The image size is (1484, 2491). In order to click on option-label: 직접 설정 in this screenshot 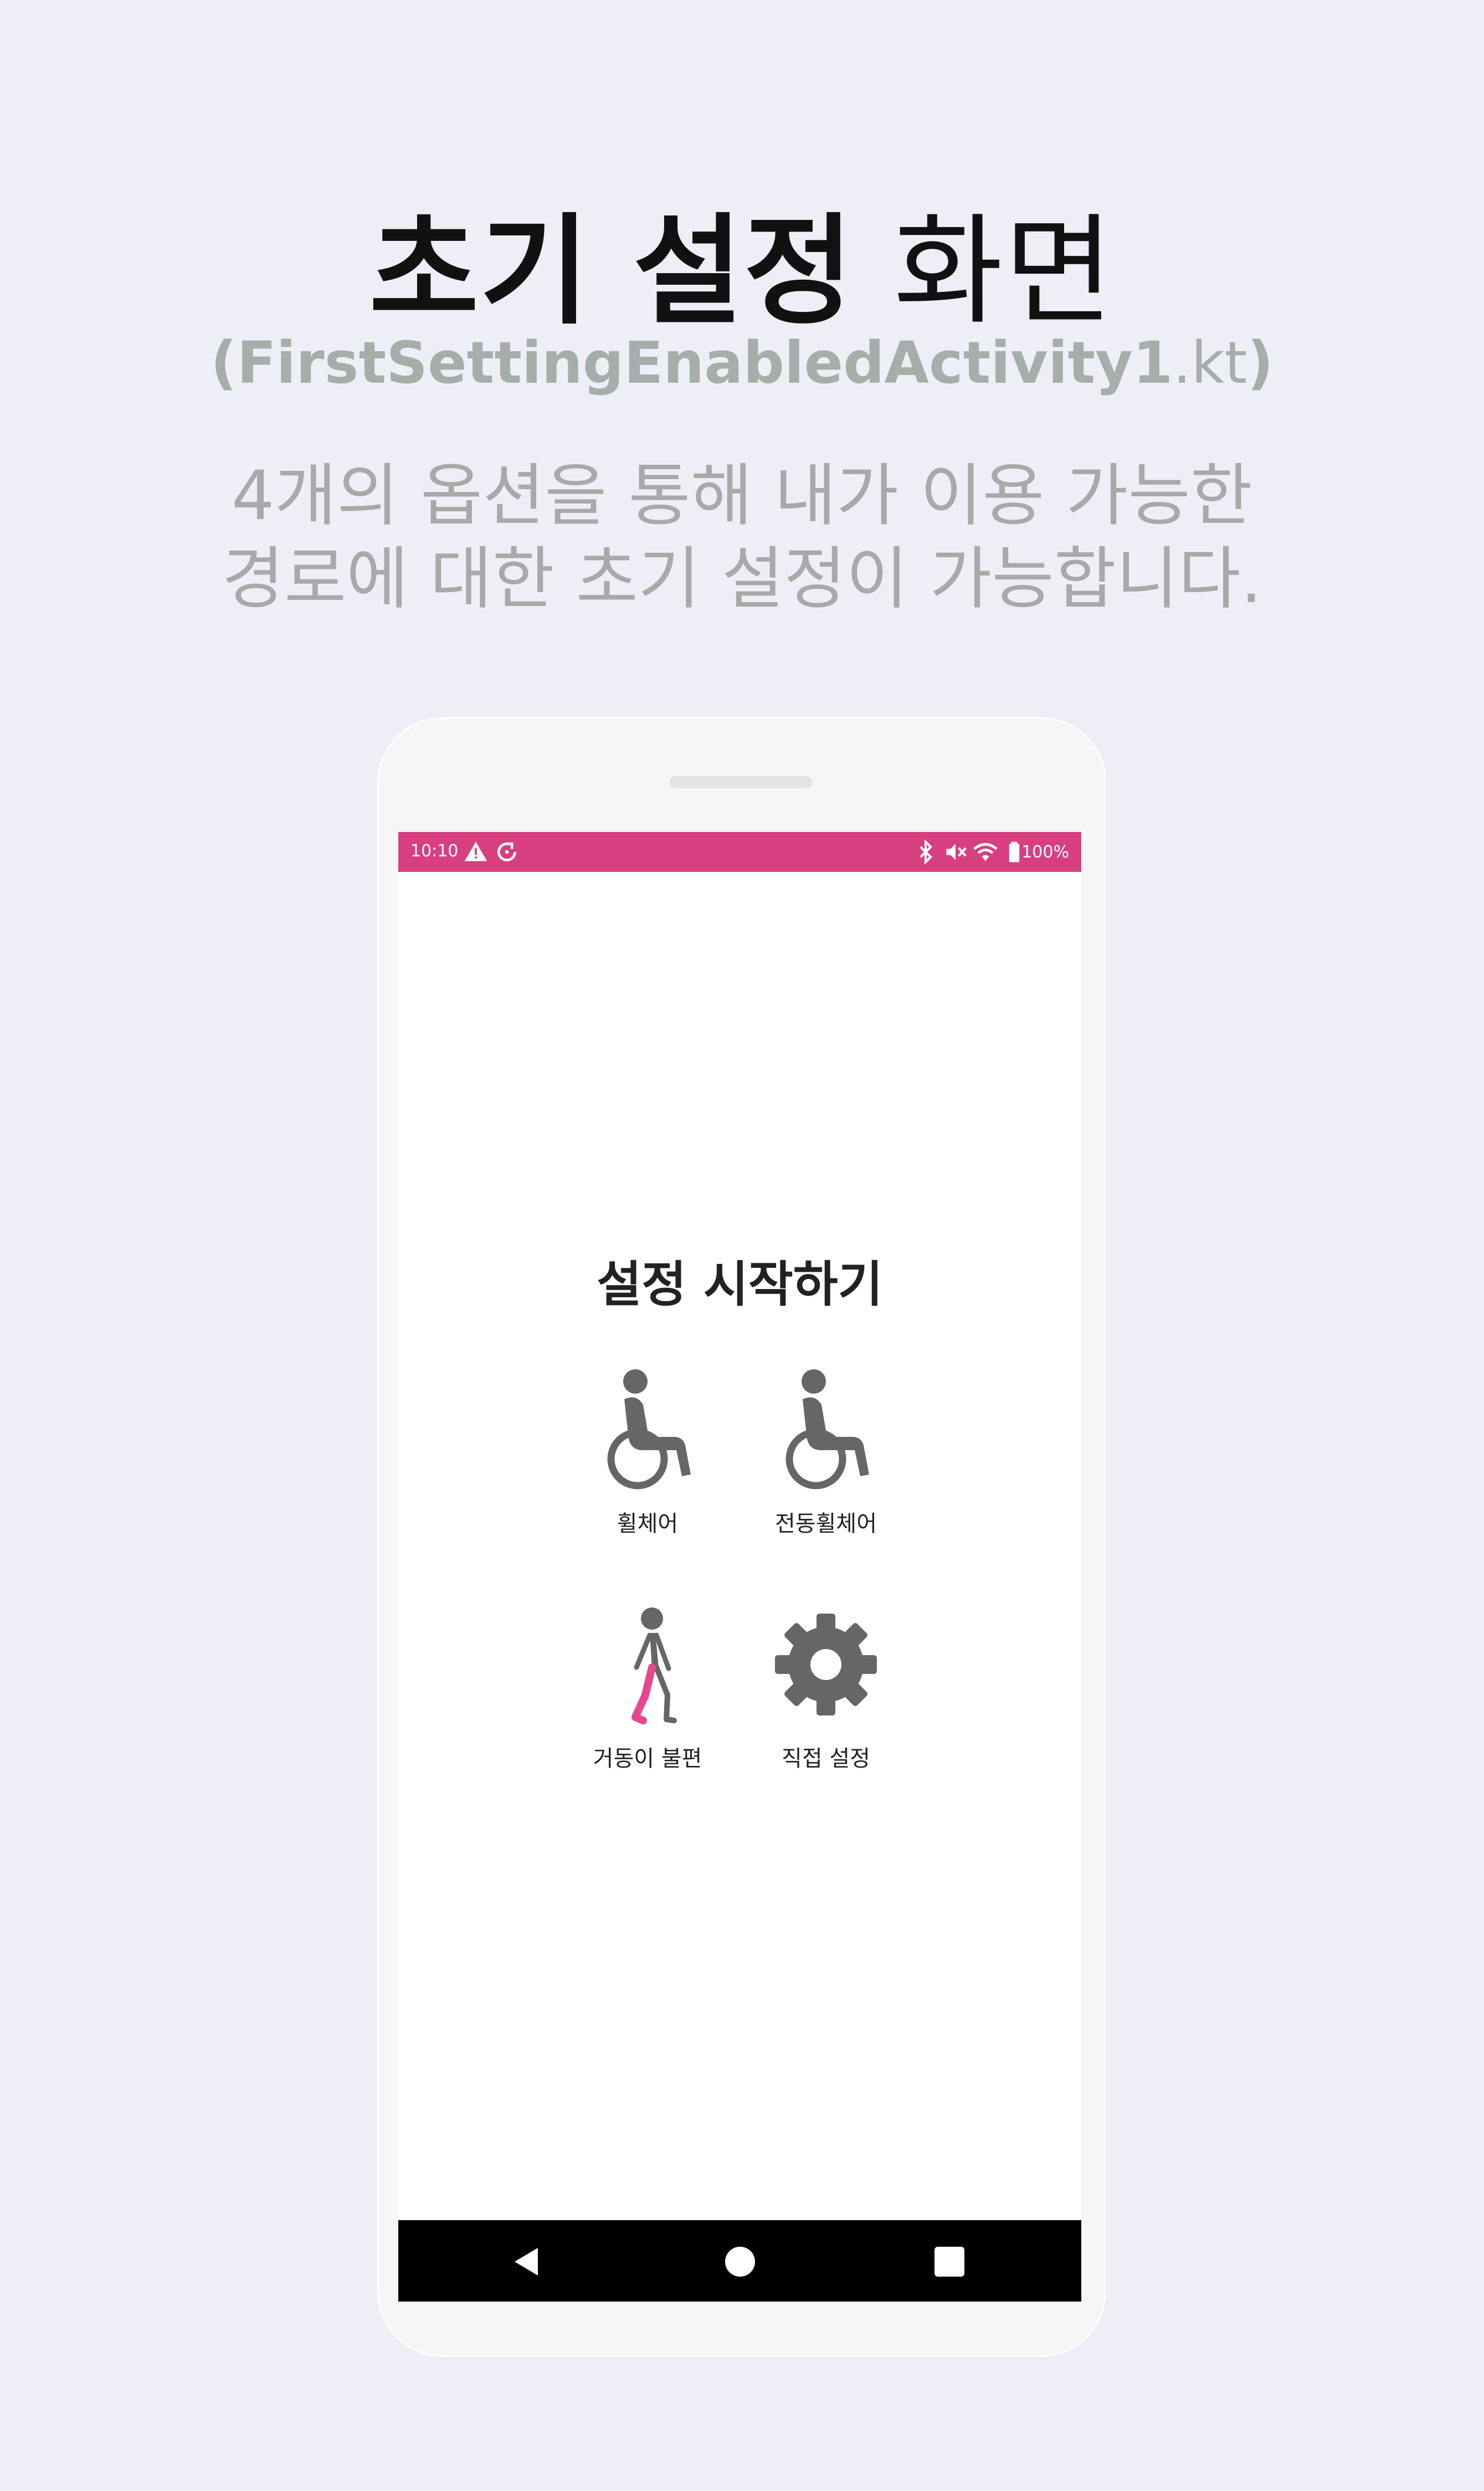, I will do `click(826, 1759)`.